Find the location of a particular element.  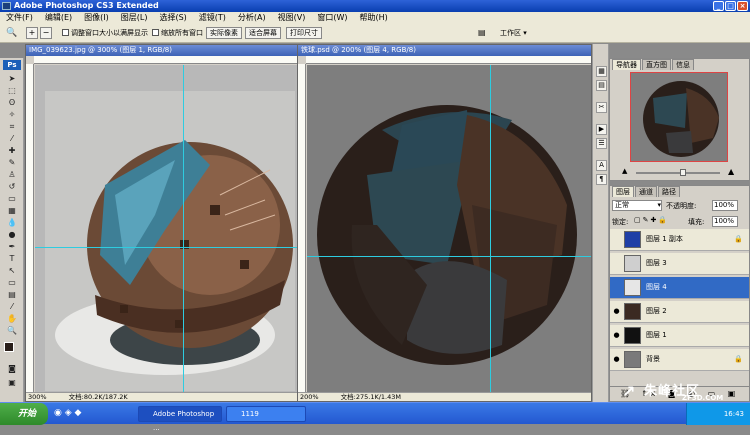

tab-layers: 图层 is located at coordinates (623, 191).